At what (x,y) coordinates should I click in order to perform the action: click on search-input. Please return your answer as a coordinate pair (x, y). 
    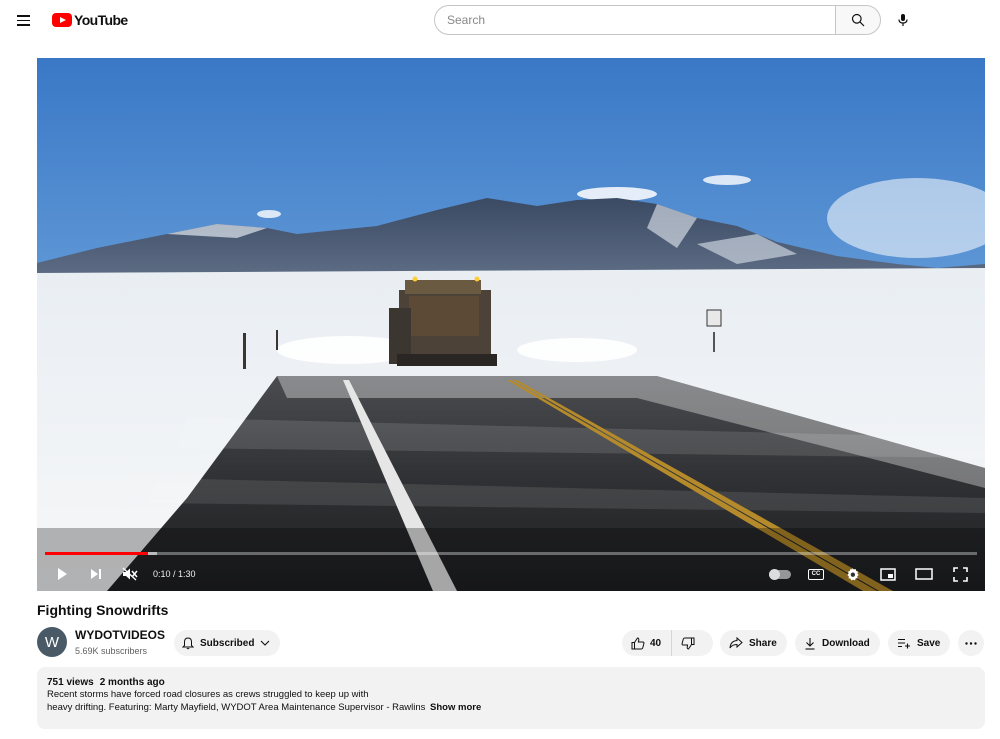
    Looking at the image, I should click on (634, 20).